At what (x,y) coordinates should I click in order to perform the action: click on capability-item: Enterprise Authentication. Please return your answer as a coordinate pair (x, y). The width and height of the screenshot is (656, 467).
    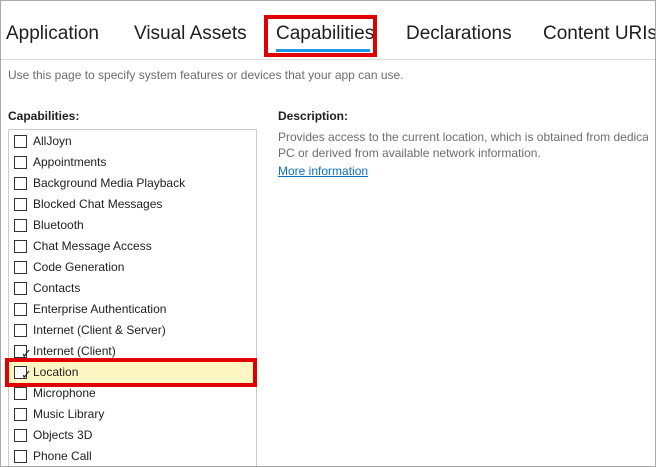
    Looking at the image, I should click on (132, 309).